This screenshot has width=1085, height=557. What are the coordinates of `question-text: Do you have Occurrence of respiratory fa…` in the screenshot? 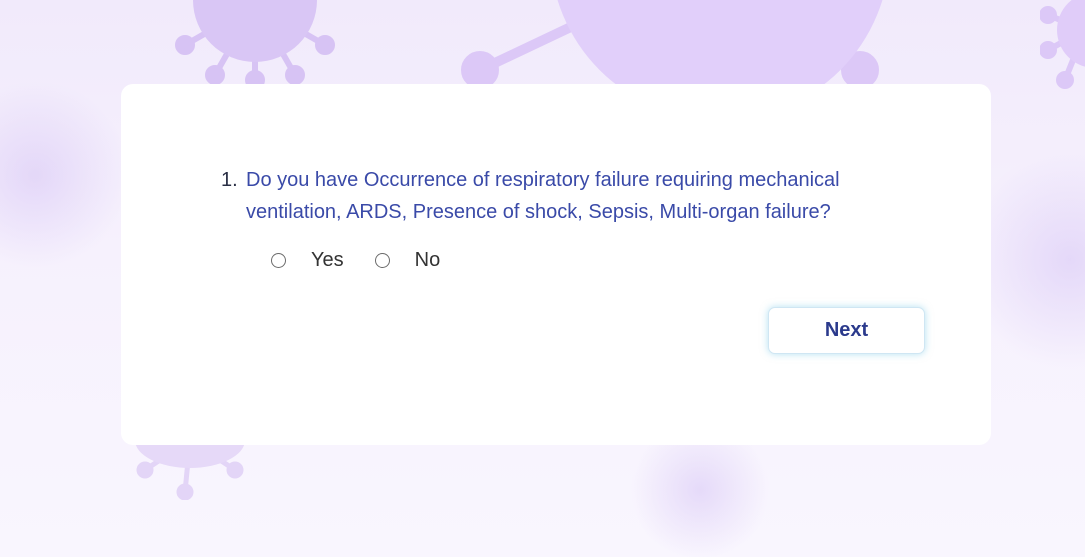 It's located at (543, 196).